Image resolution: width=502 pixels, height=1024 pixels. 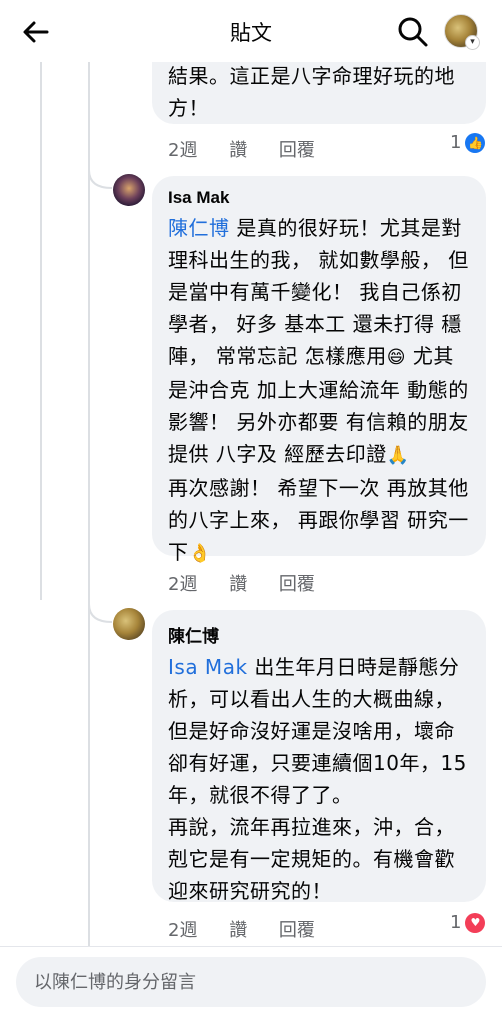 What do you see at coordinates (311, 731) in the screenshot?
I see `comment-line: 但是好命沒好運是沒啥用，壞命` at bounding box center [311, 731].